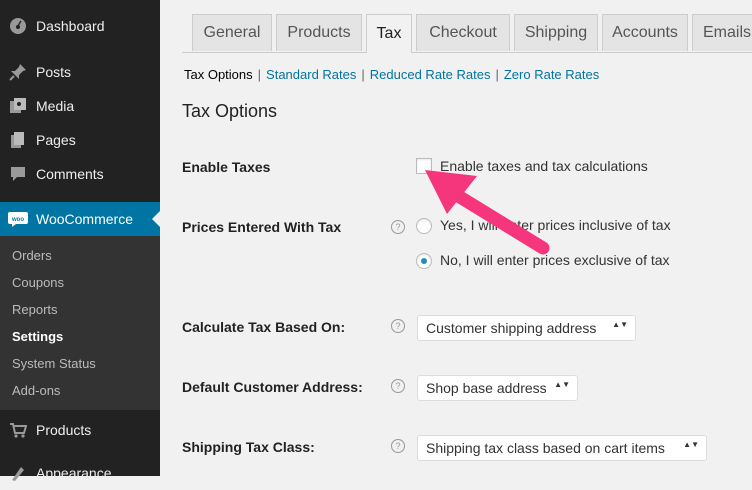  I want to click on media-icon, so click(18, 106).